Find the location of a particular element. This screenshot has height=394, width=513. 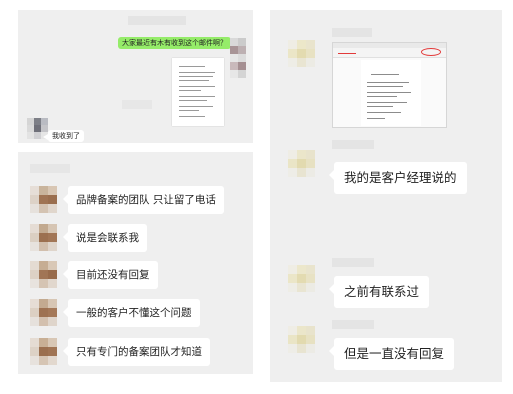

incoming-message-bubble: 只有专门的备案团队才知道 is located at coordinates (136, 352).